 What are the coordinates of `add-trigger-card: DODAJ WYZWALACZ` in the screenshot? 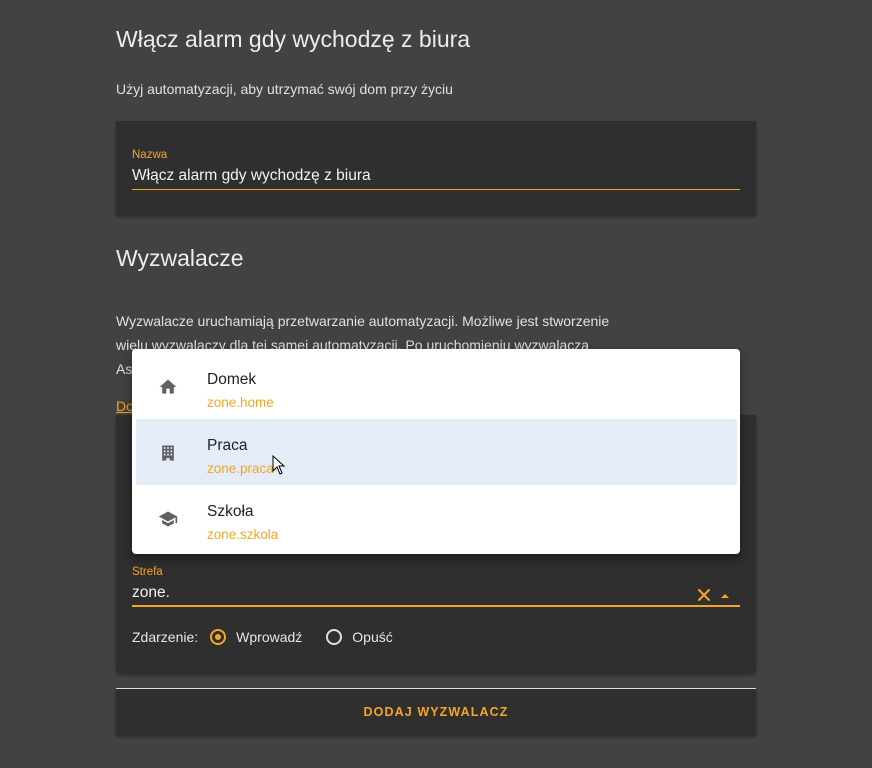 It's located at (436, 712).